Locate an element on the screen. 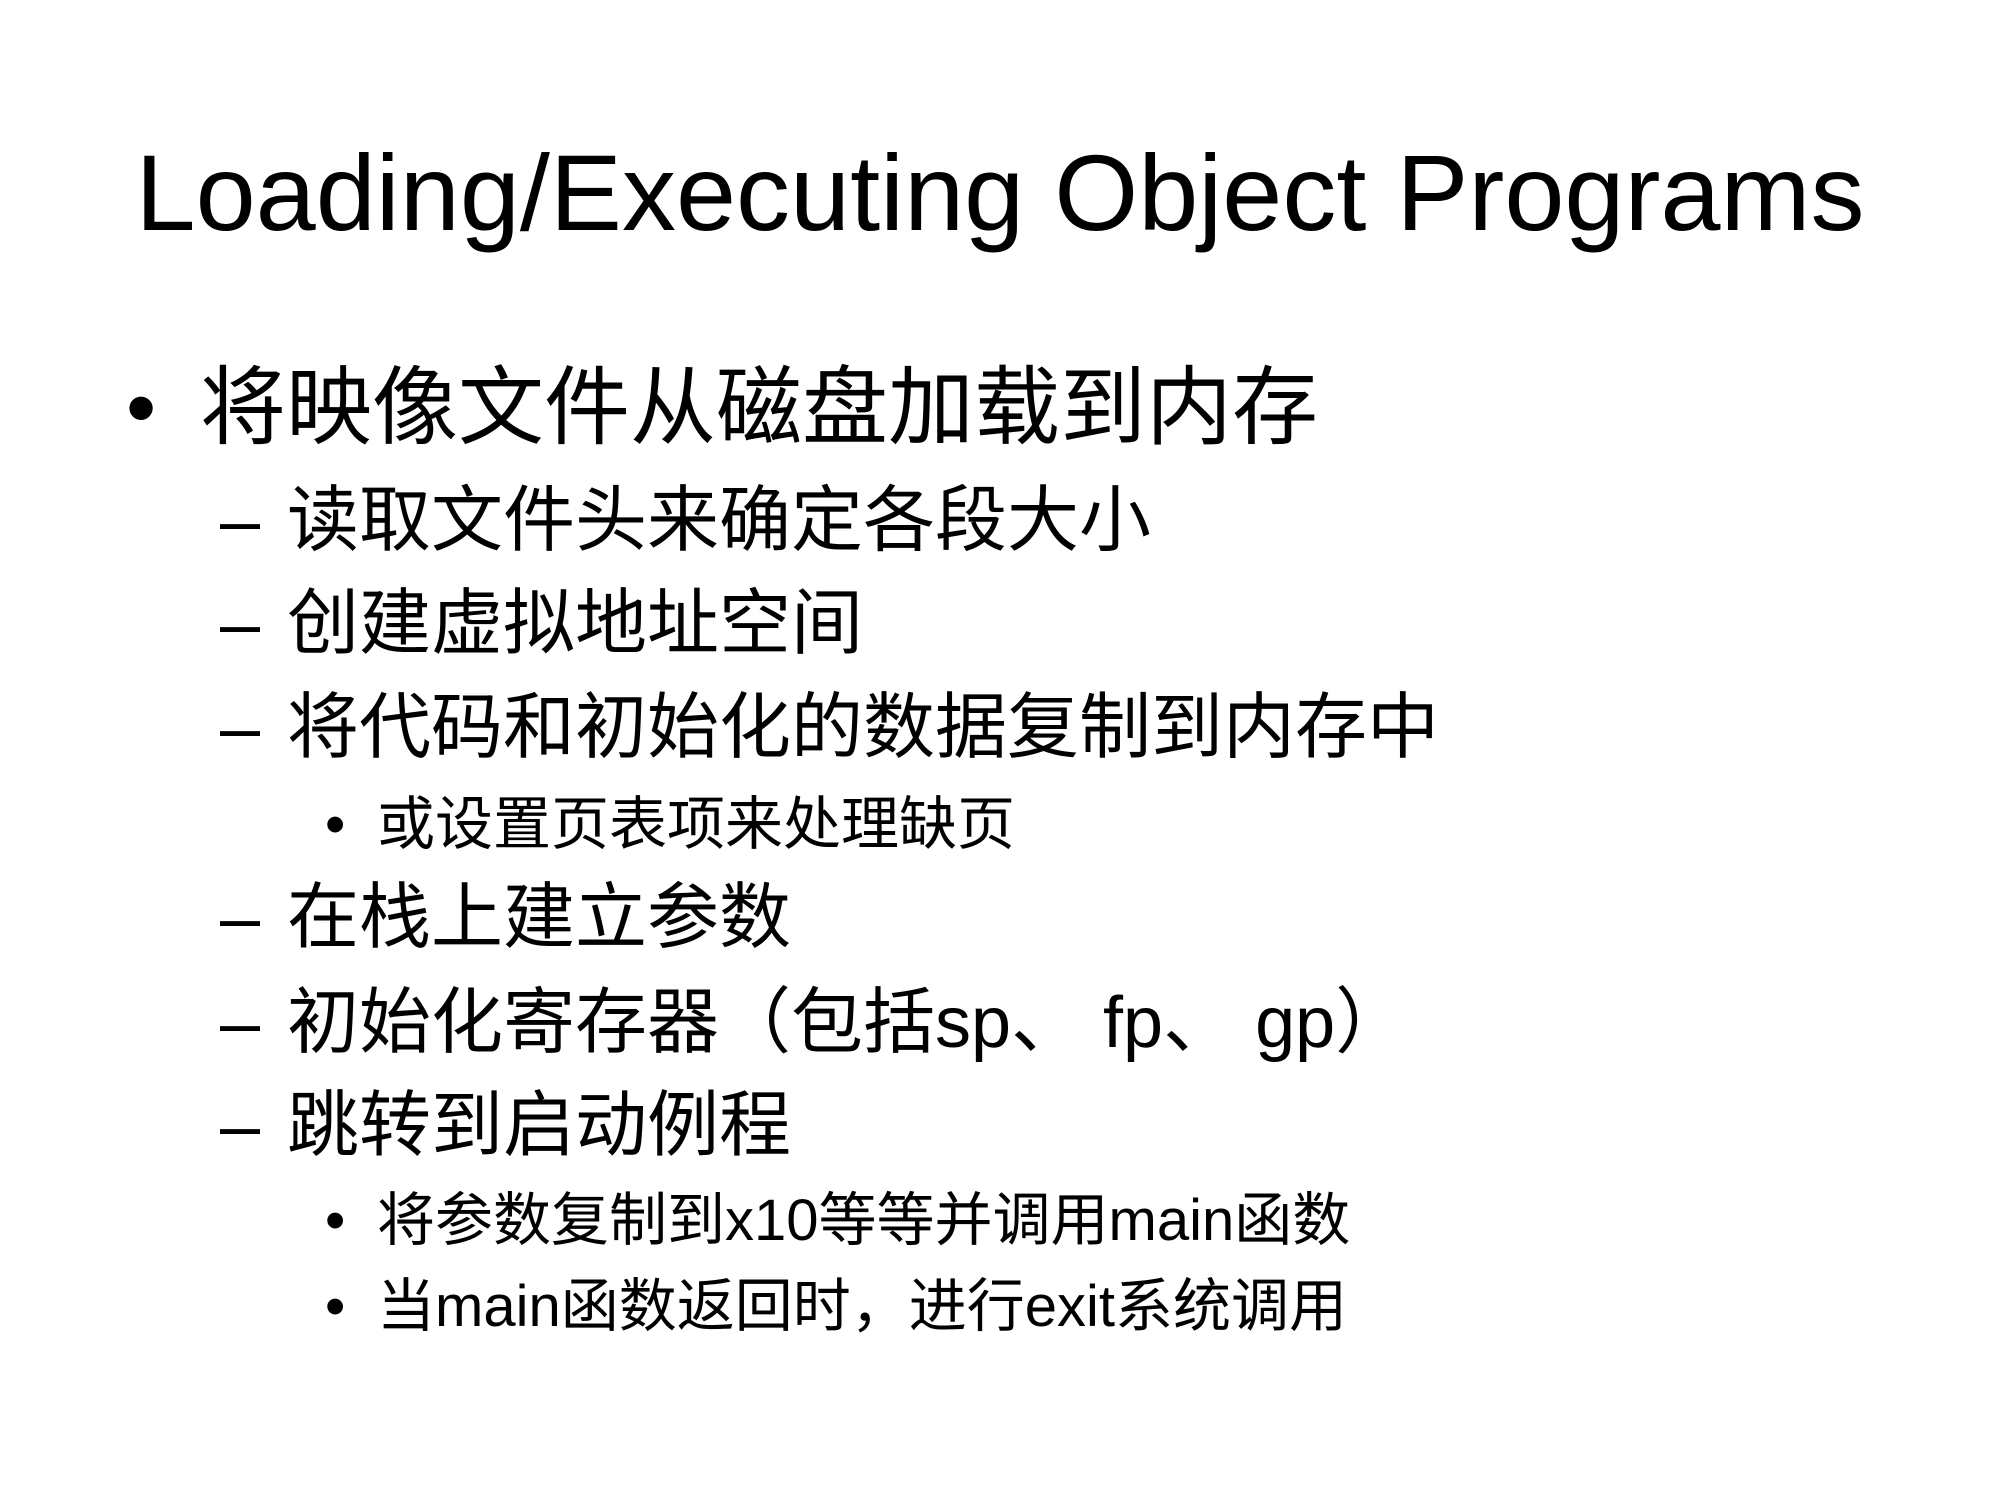  bullet-text: 跳转到启动例程 is located at coordinates (539, 1126).